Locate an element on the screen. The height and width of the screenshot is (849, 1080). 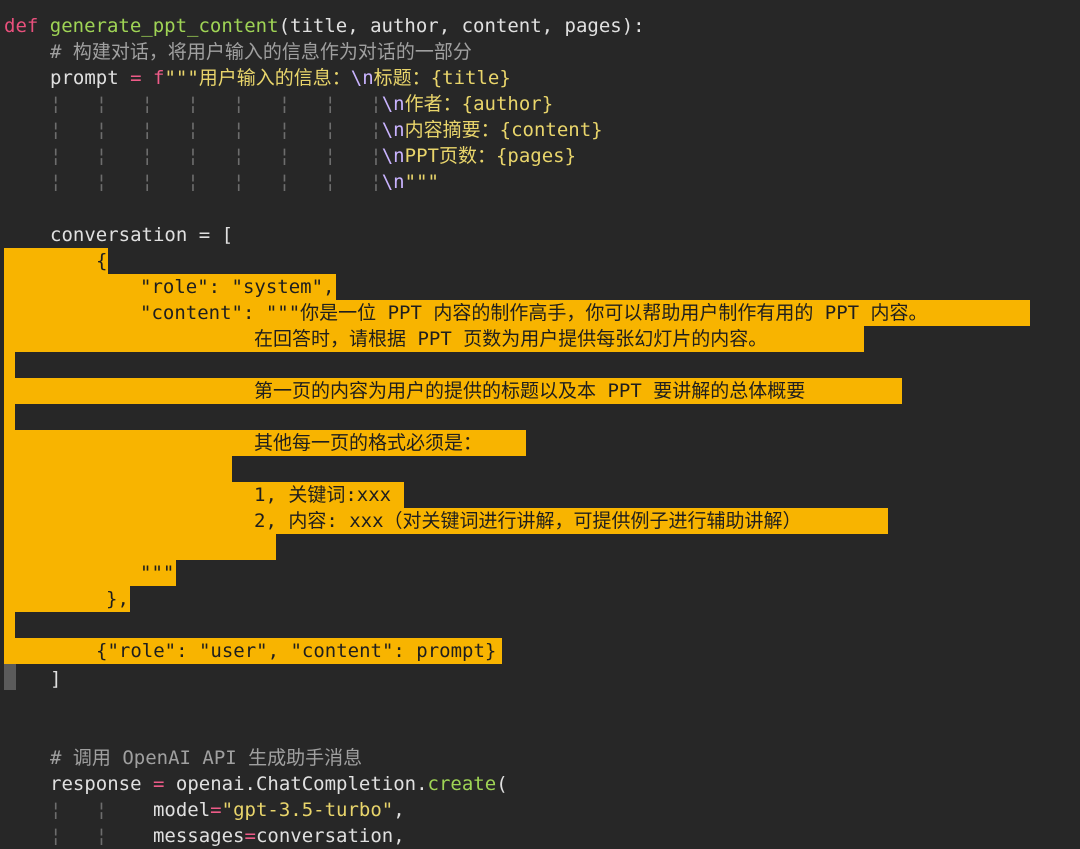
code-text: """ is located at coordinates (157, 573).